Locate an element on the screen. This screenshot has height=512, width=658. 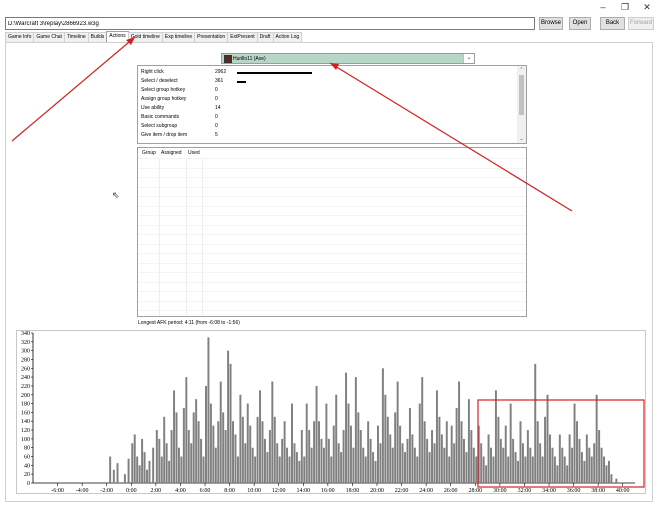
action-row: Select / deselect 361 is located at coordinates (326, 81).